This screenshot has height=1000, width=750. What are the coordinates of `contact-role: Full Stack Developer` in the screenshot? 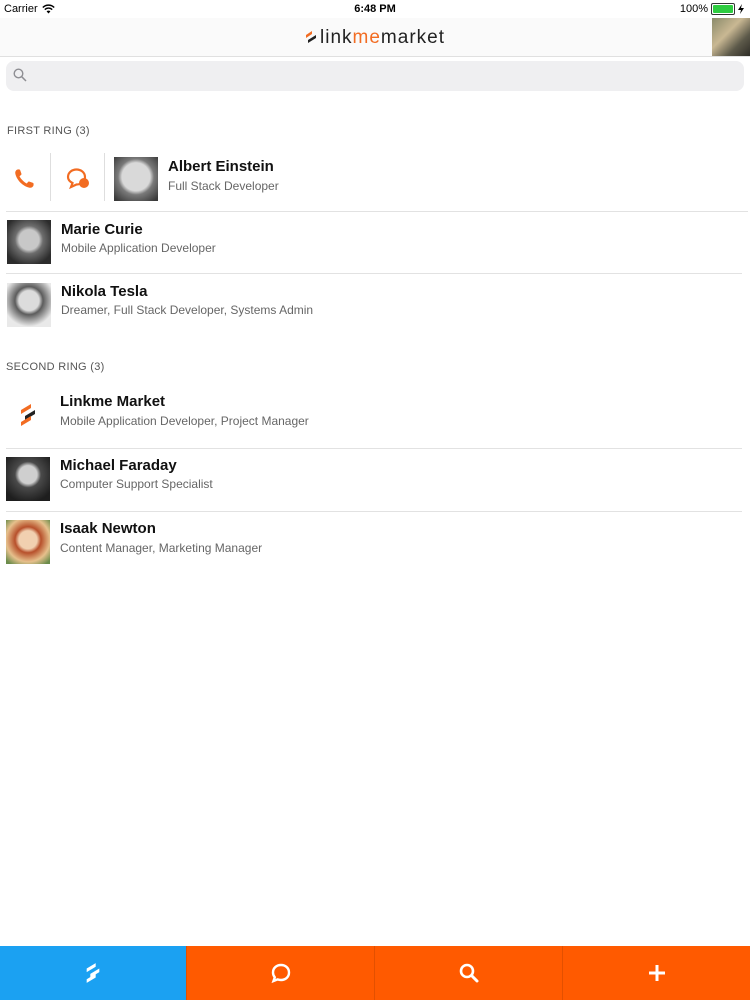 It's located at (223, 186).